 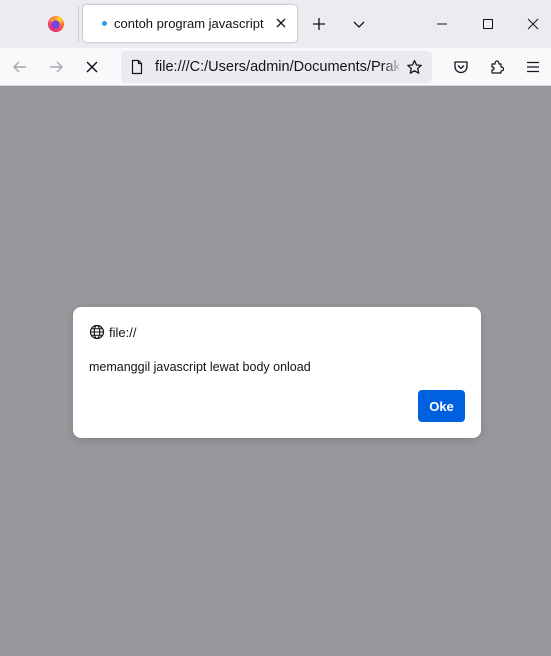 I want to click on maximize-icon, so click(x=488, y=24).